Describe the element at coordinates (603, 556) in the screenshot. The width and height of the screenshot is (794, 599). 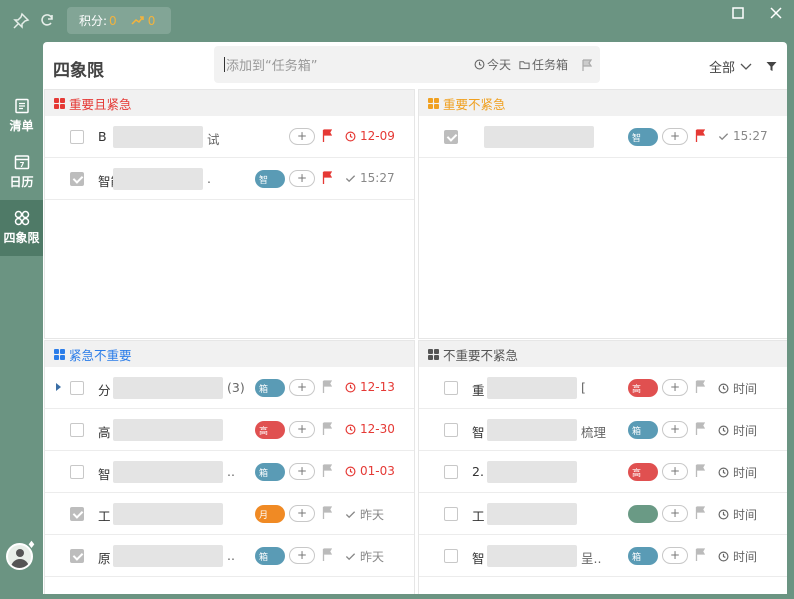
I see `task-row: 智 呈.. 箱 + 时间` at that location.